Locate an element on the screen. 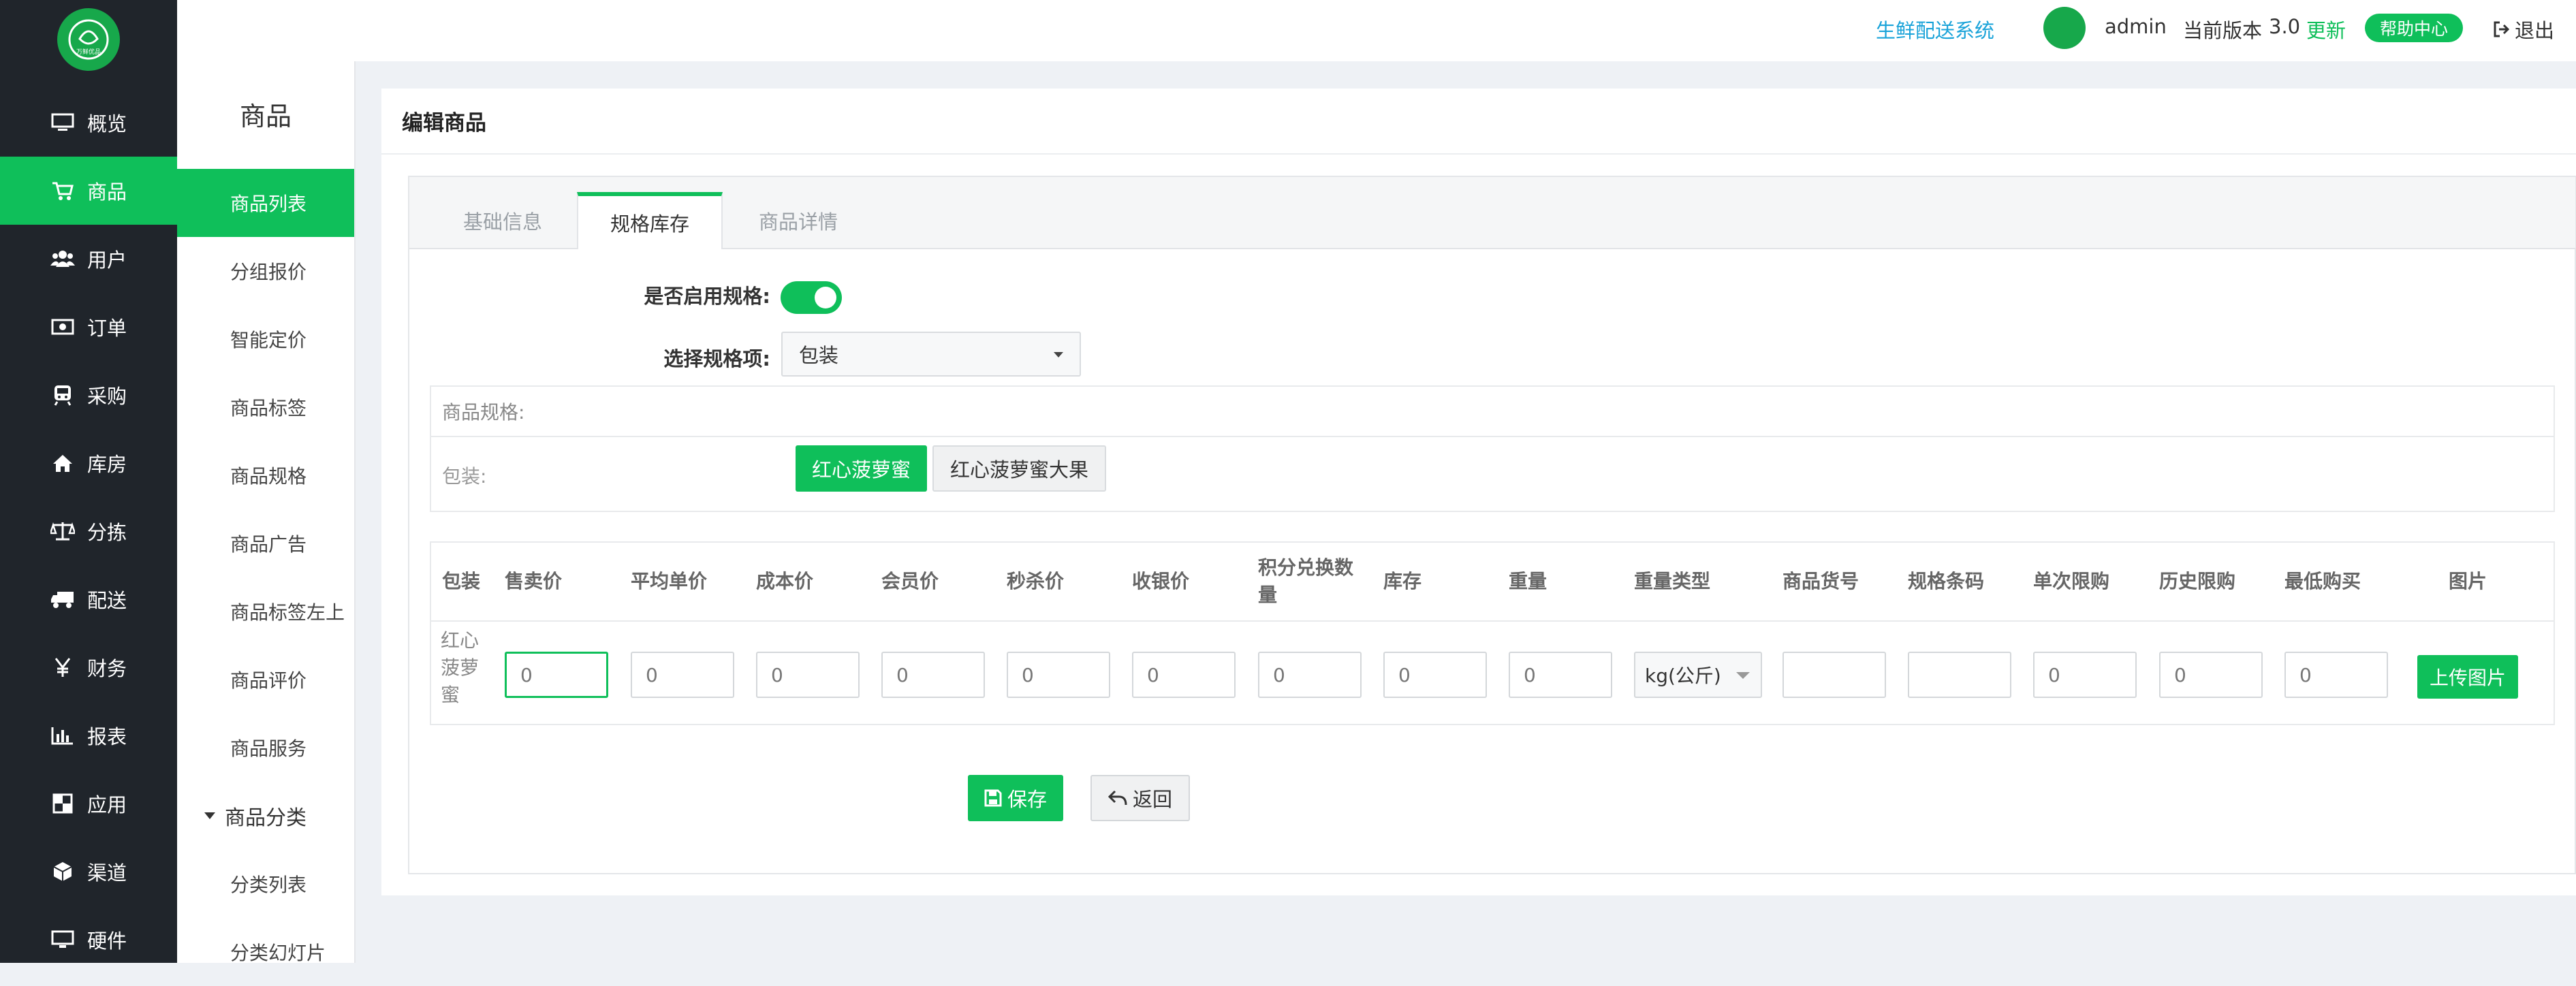 This screenshot has width=2576, height=986. logo-icon: 万鲜优品 is located at coordinates (88, 39).